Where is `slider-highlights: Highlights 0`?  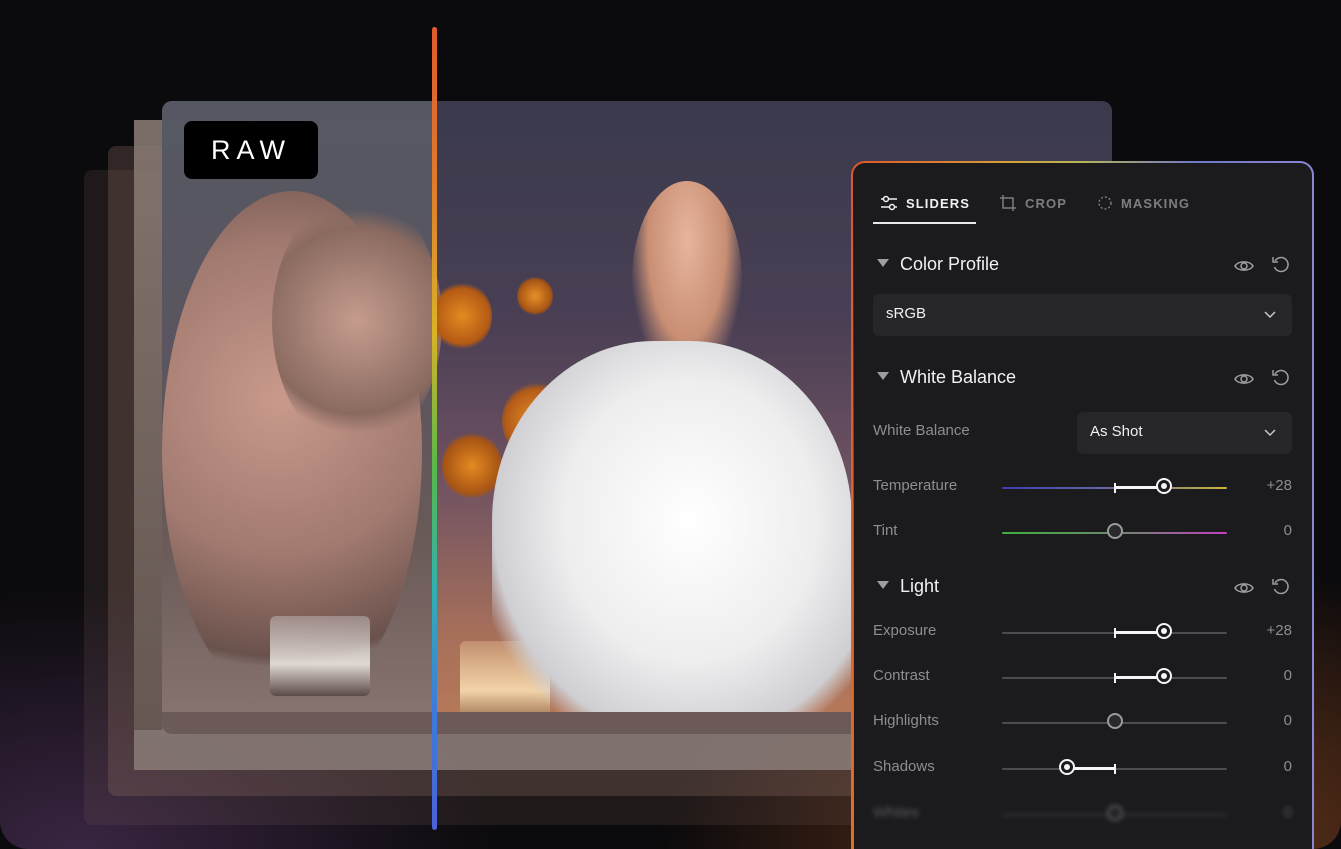 slider-highlights: Highlights 0 is located at coordinates (1082, 721).